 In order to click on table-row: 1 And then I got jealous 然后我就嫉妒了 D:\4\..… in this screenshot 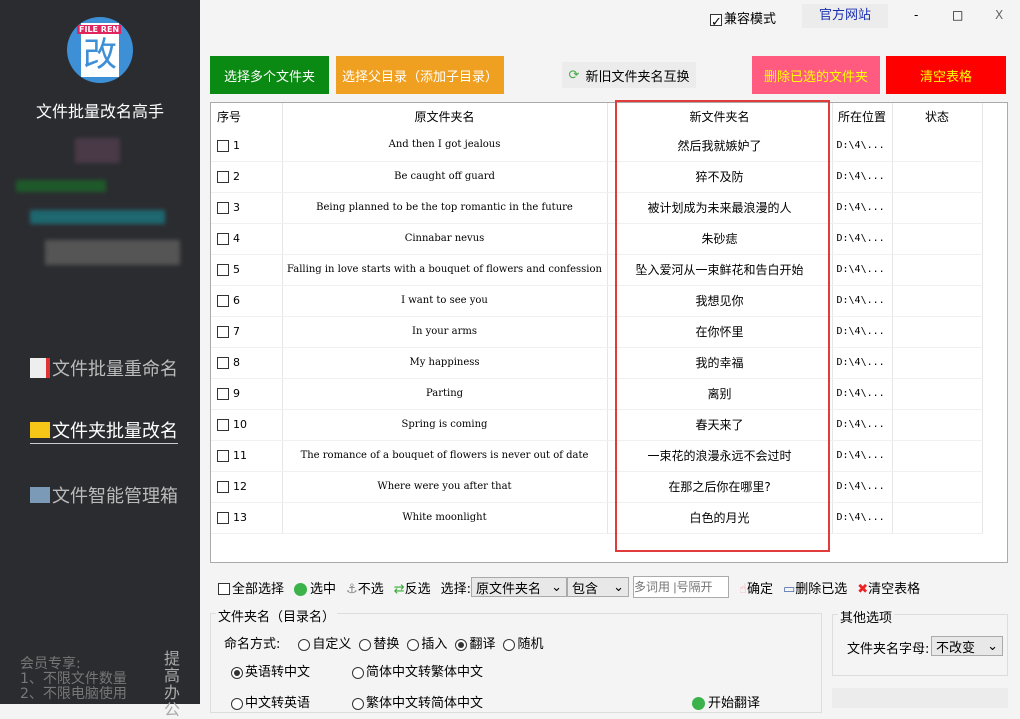, I will do `click(597, 146)`.